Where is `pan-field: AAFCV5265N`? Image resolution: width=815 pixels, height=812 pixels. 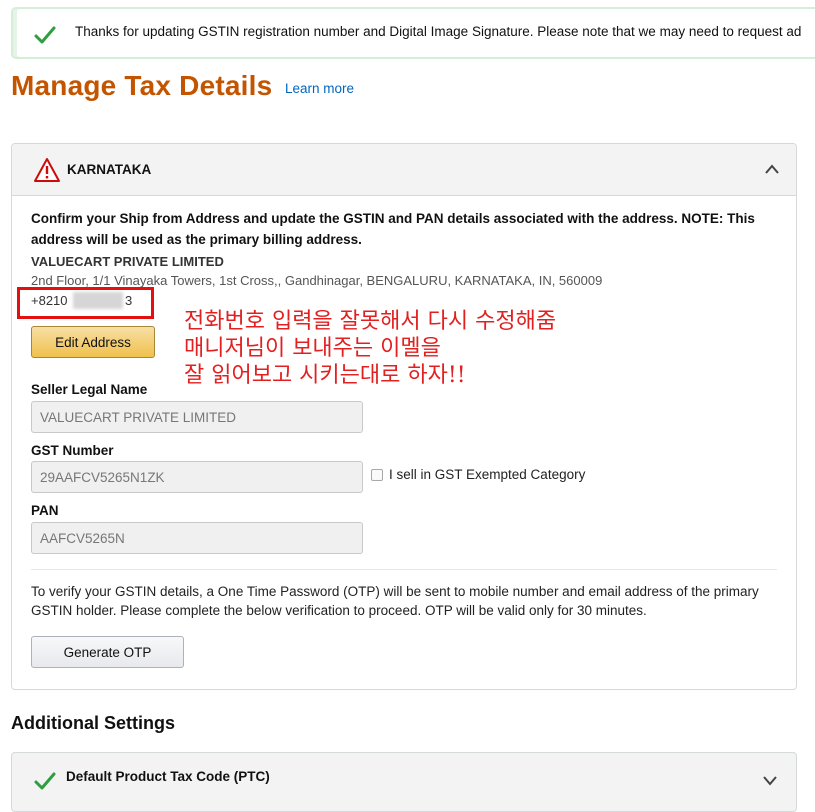
pan-field: AAFCV5265N is located at coordinates (197, 538).